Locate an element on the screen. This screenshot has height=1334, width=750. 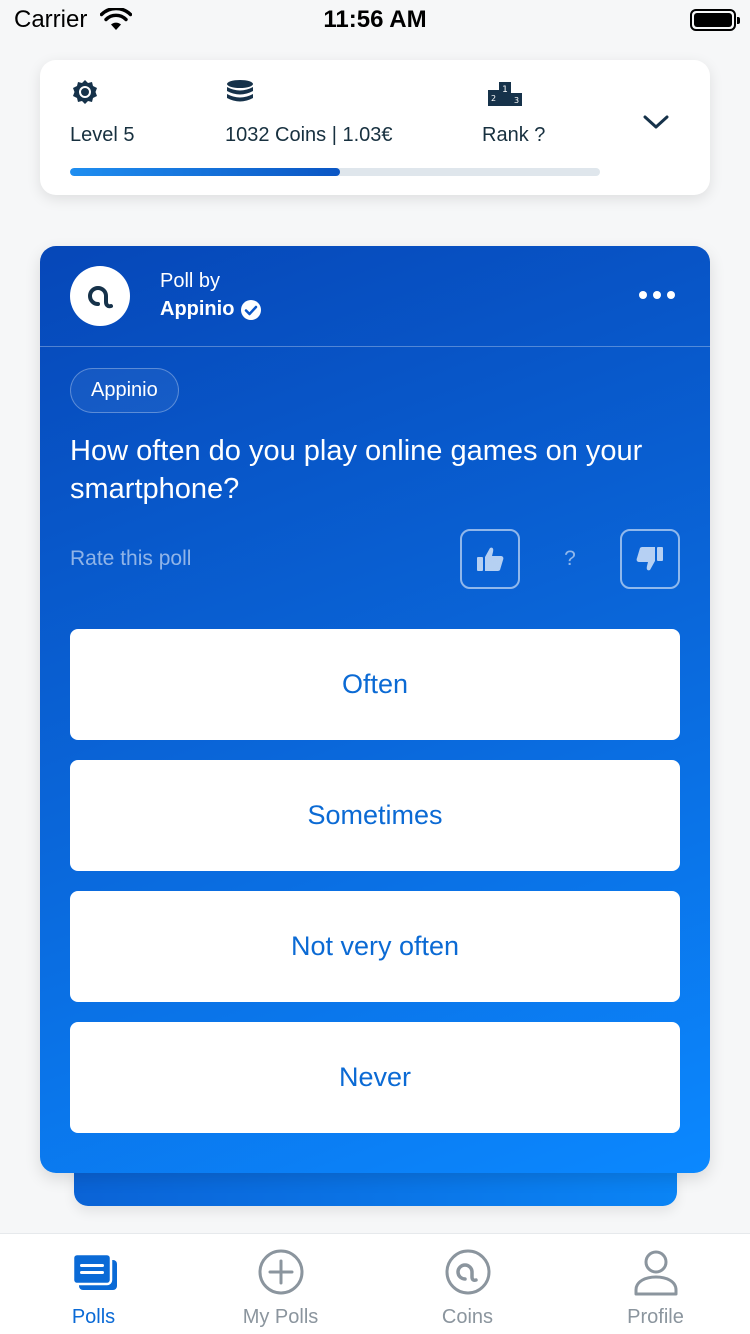
person-icon is located at coordinates (656, 1273).